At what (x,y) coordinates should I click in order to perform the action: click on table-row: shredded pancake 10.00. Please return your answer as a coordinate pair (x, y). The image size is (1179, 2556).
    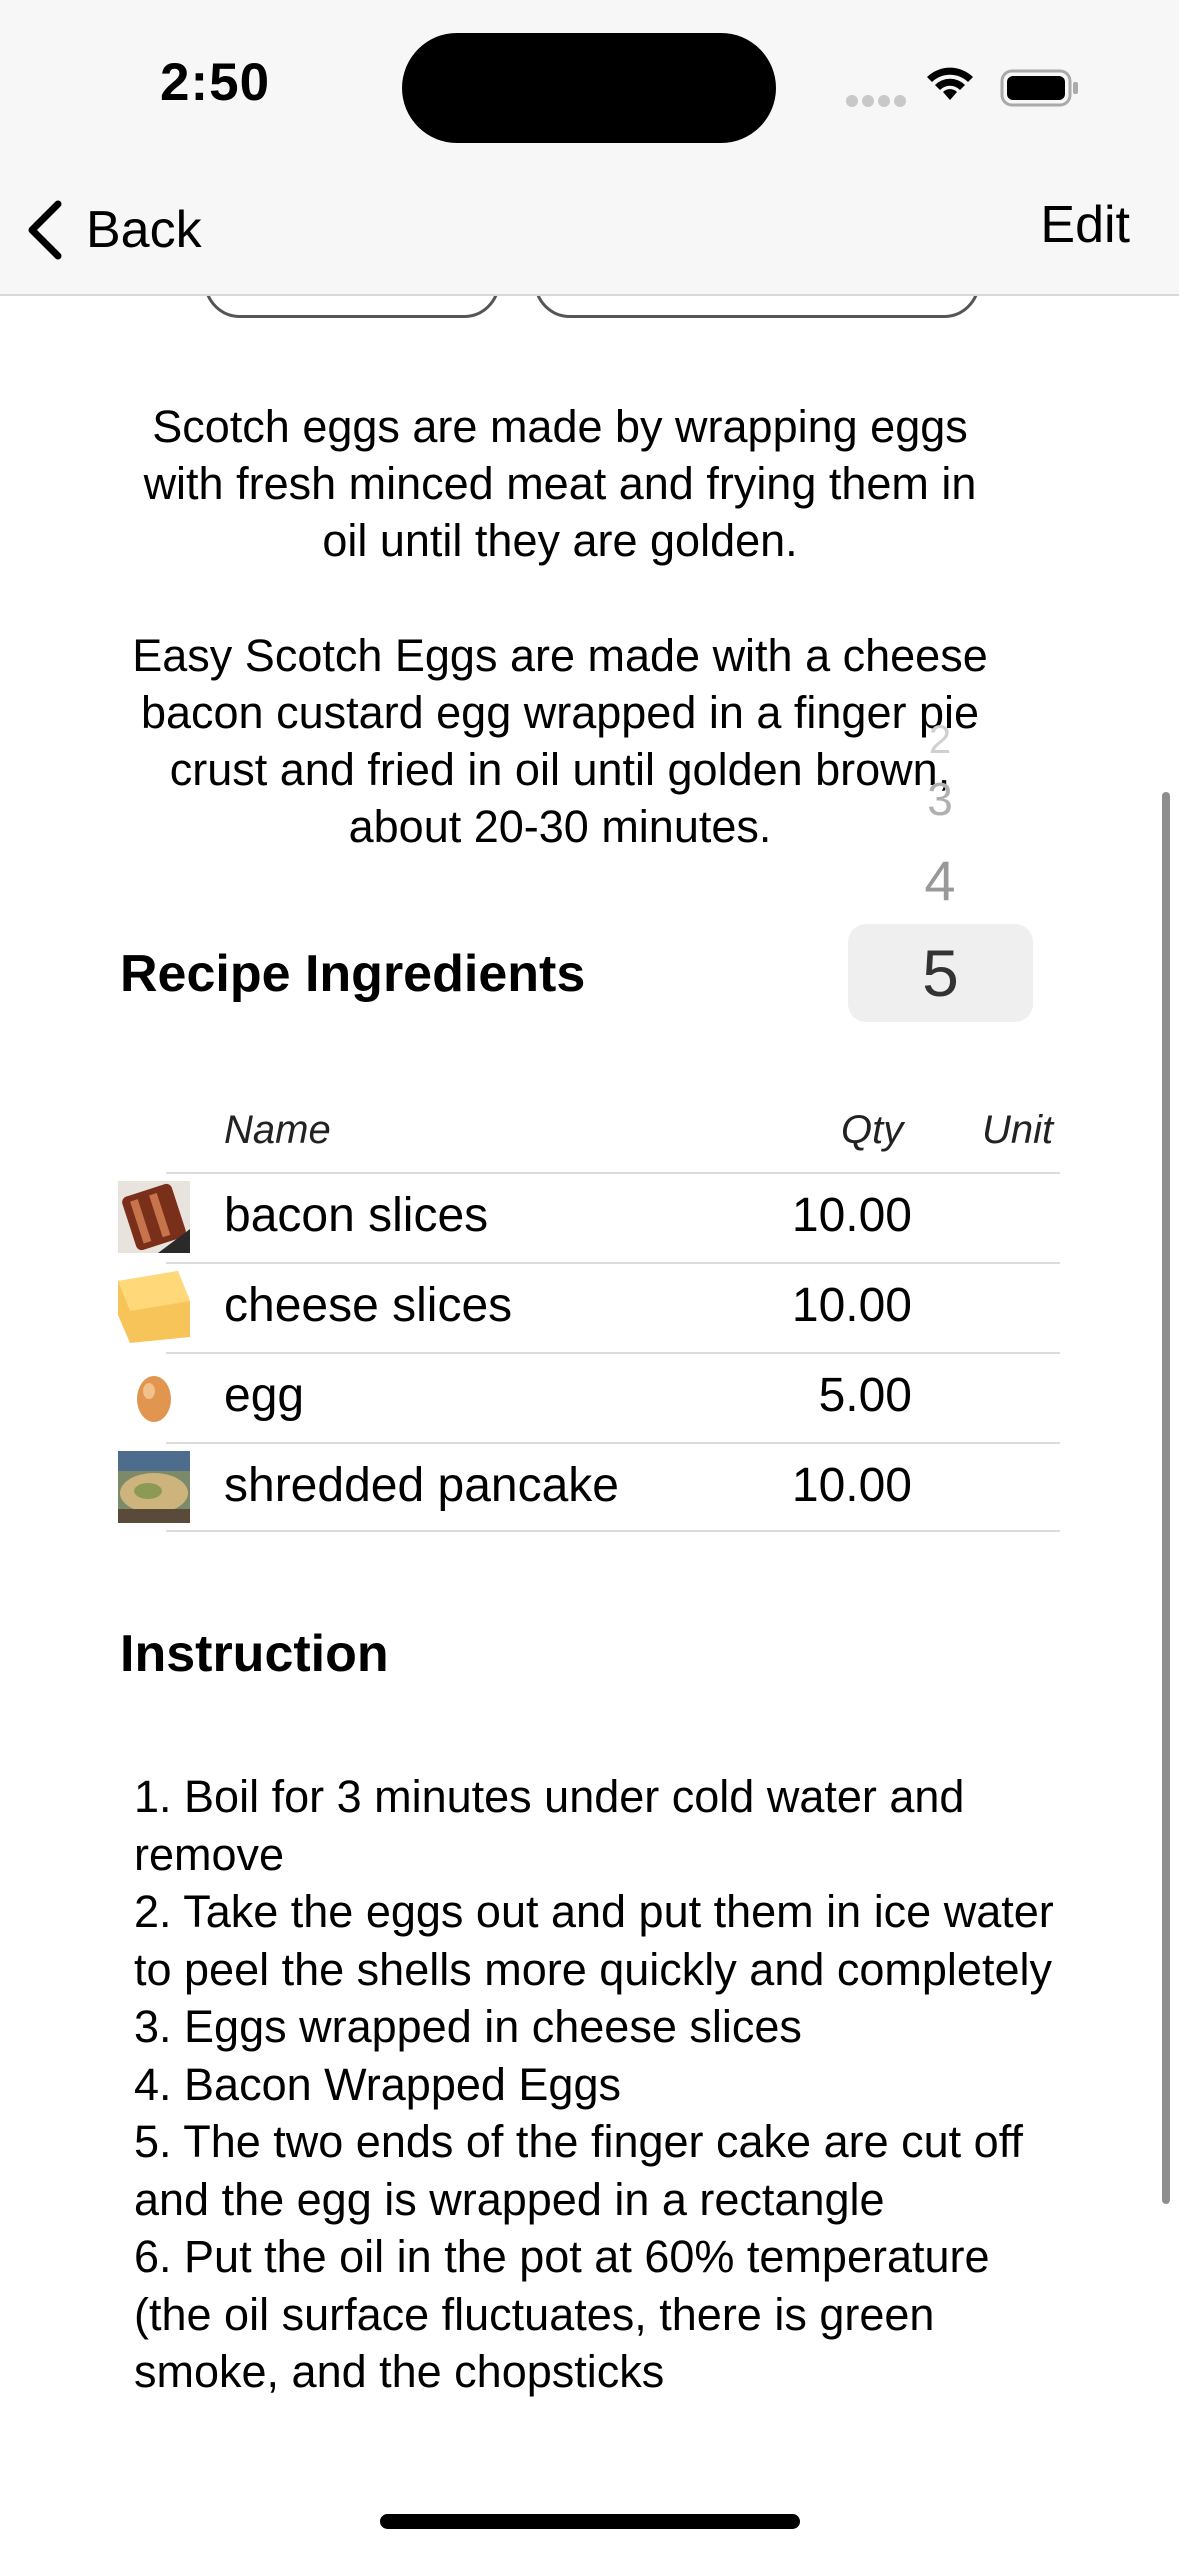
    Looking at the image, I should click on (589, 1487).